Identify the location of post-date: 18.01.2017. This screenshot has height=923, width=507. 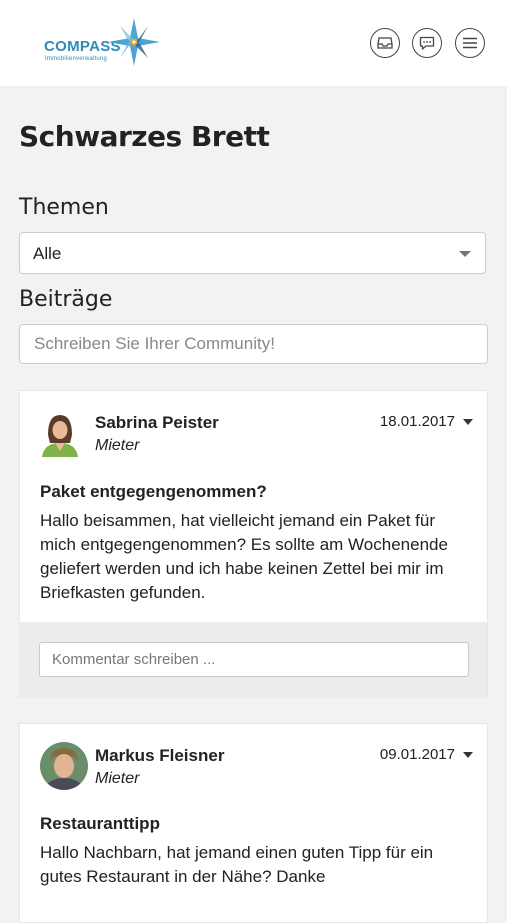
(417, 421).